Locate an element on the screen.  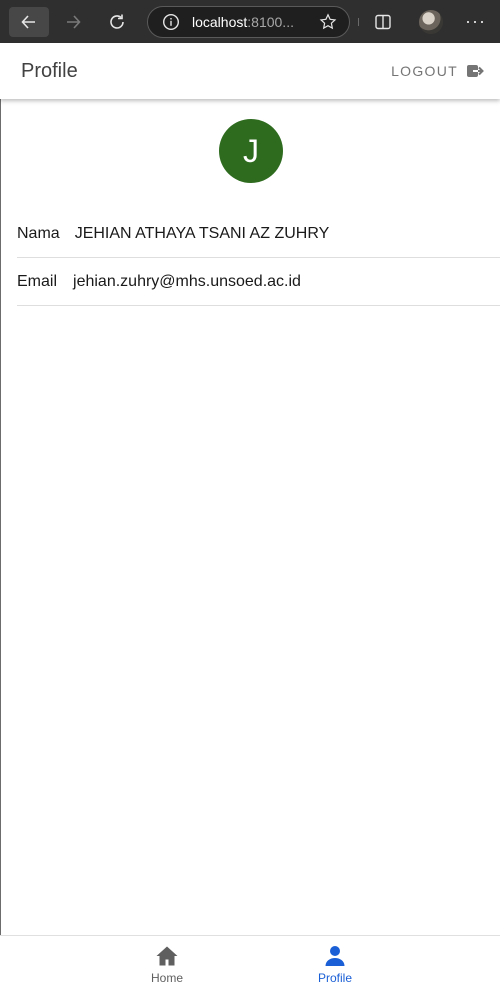
list-item-nama: Nama JEHIAN ATHAYA TSANI AZ ZUHRY is located at coordinates (258, 234).